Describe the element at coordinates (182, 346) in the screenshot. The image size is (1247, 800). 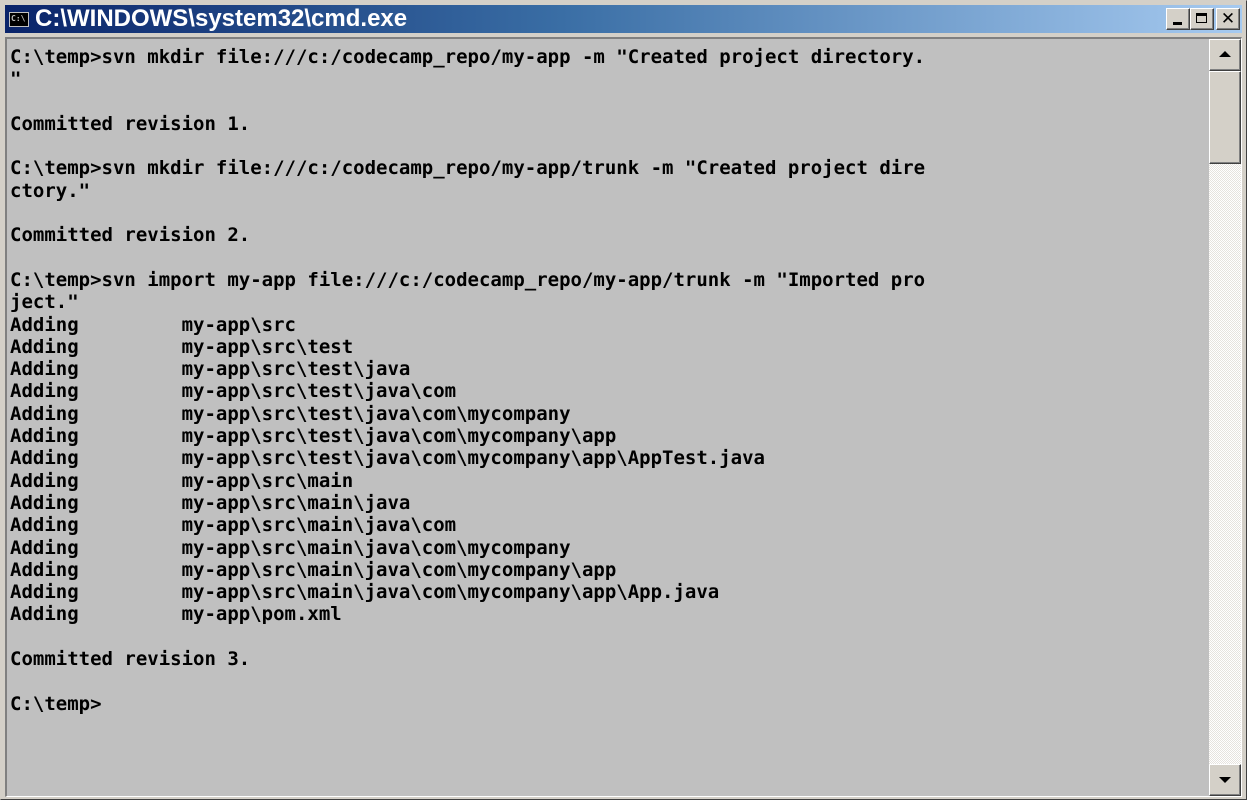
I see `console-line: Adding my-app\src\test` at that location.